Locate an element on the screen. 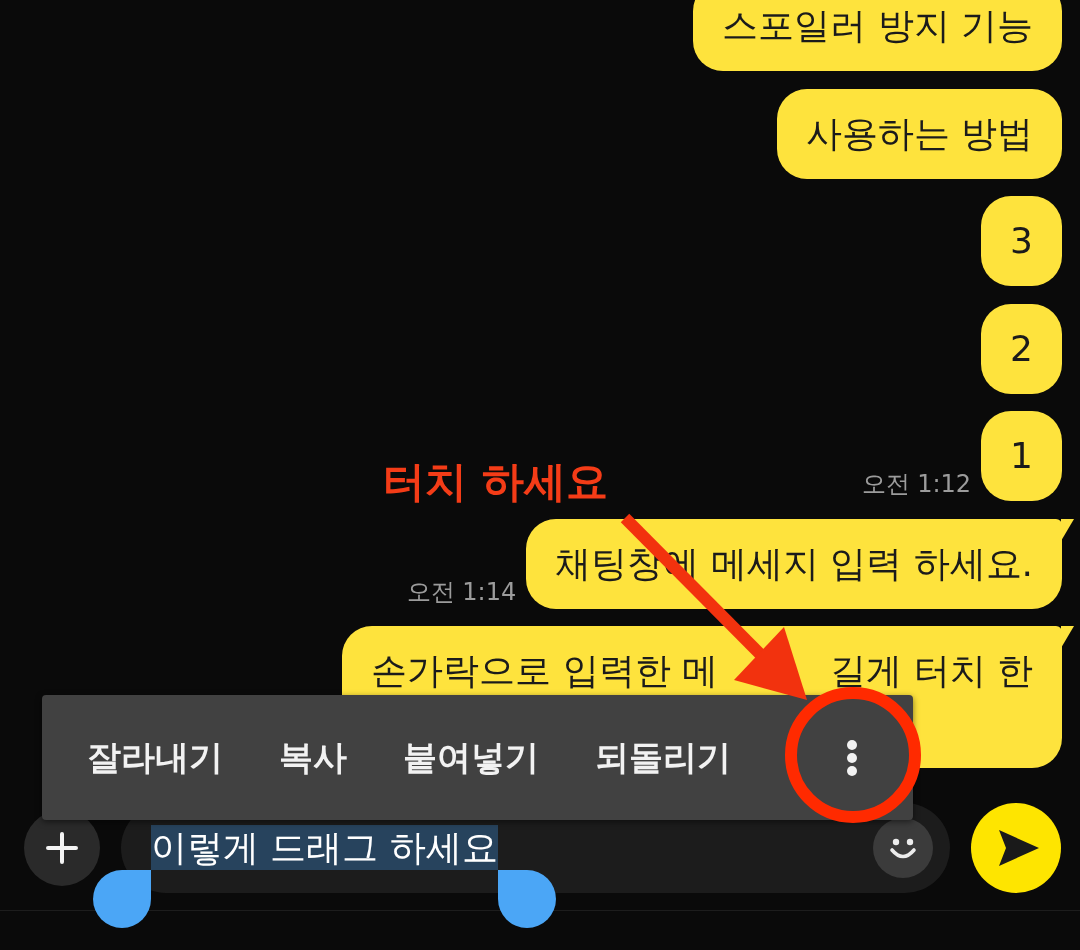 Image resolution: width=1080 pixels, height=950 pixels. message-bubble: 2 is located at coordinates (1021, 348).